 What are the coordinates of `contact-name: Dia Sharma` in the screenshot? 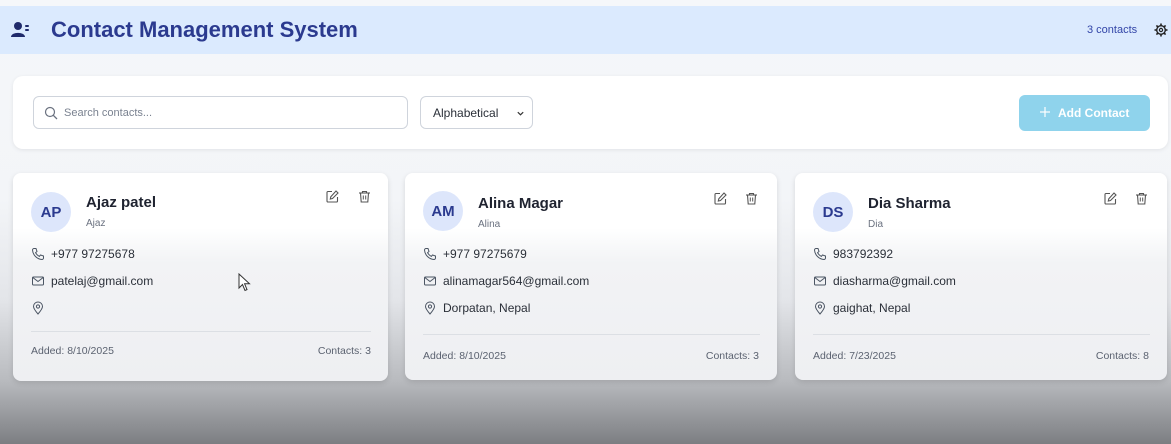 It's located at (909, 203).